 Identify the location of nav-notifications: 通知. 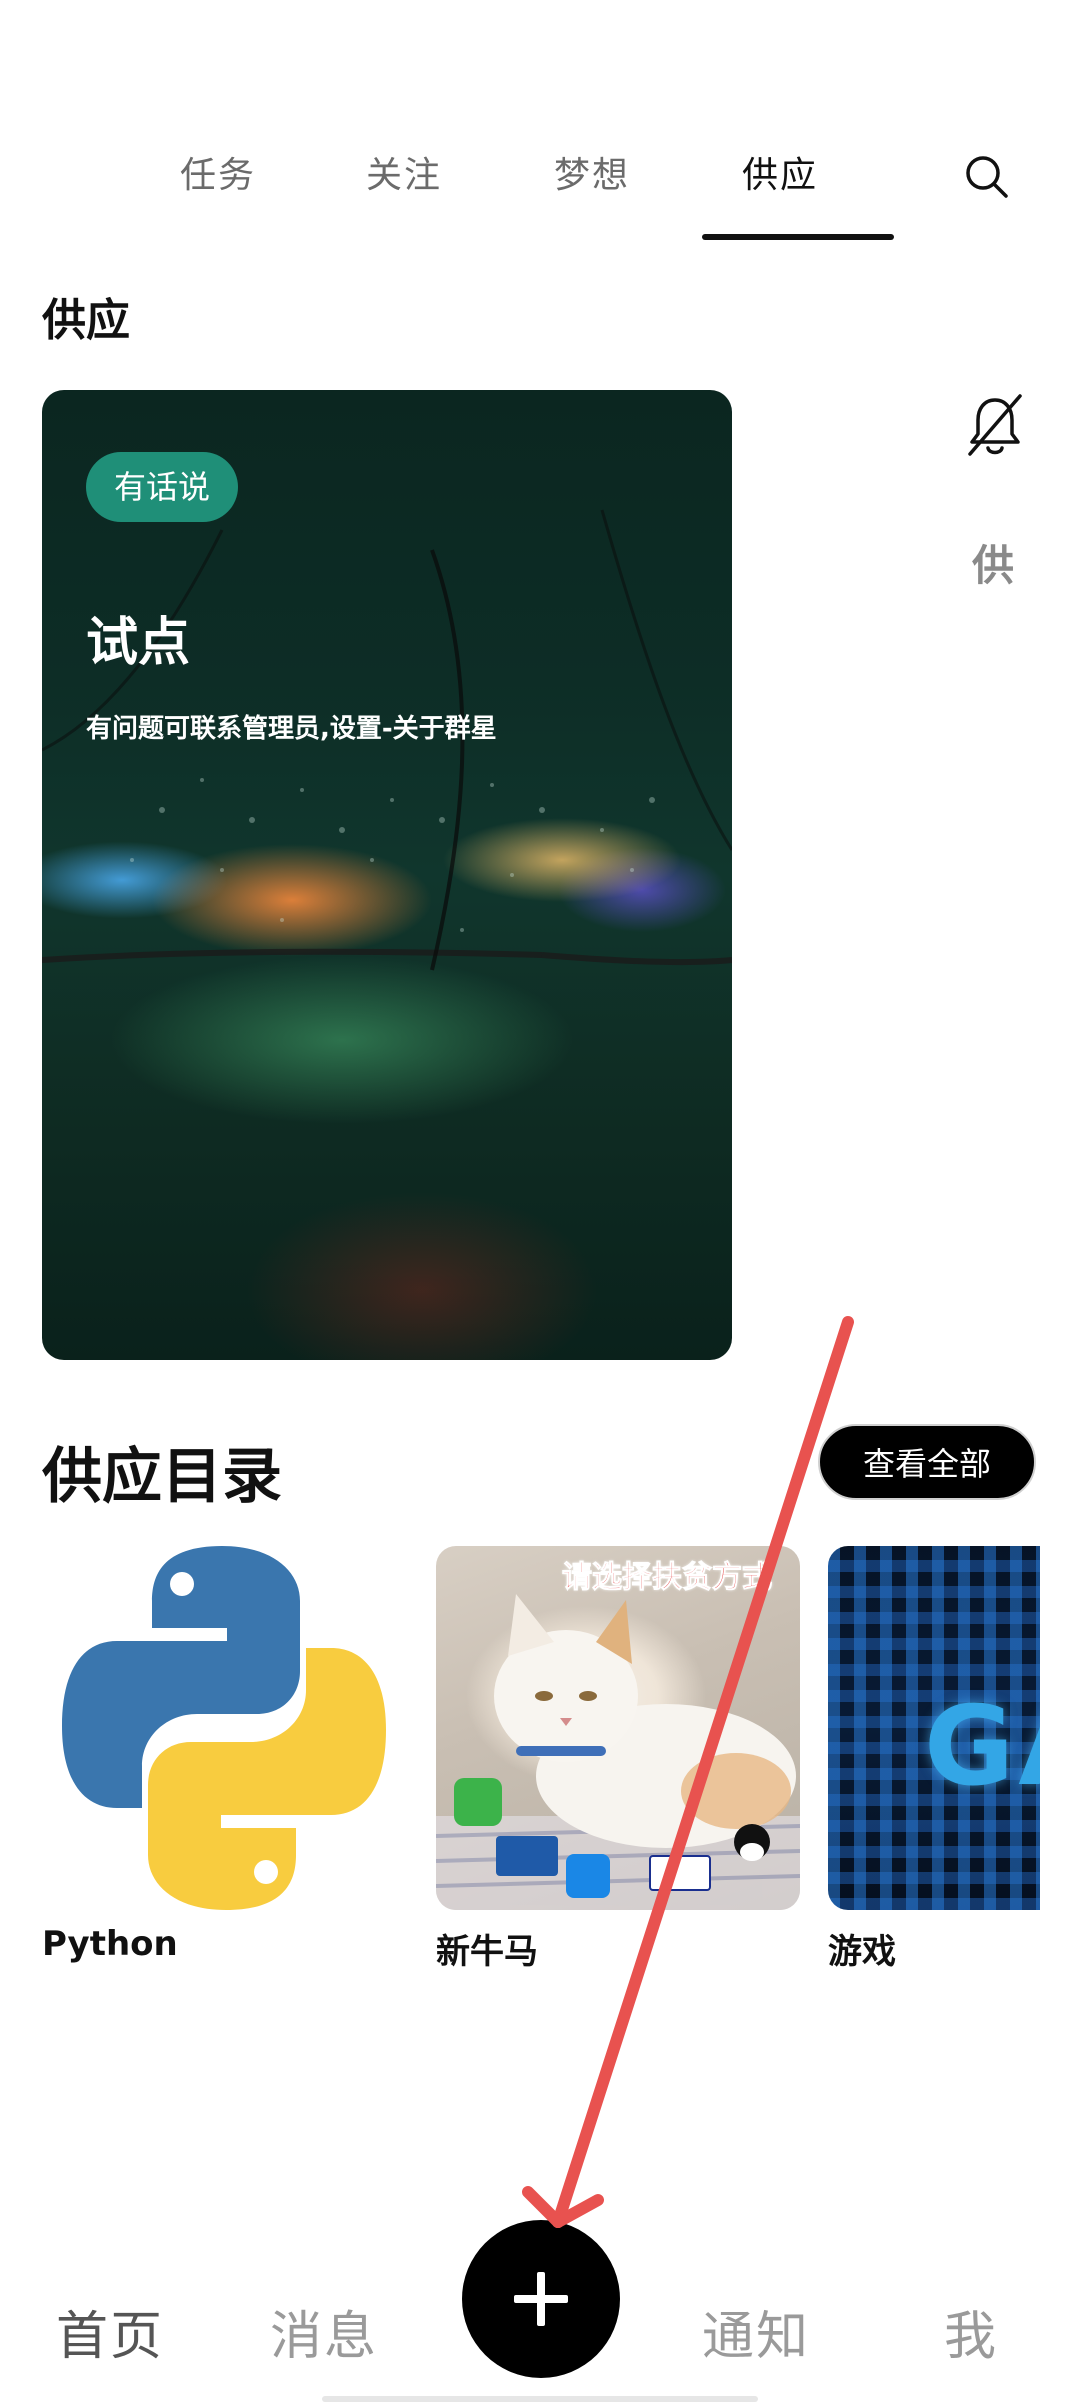
(756, 2331).